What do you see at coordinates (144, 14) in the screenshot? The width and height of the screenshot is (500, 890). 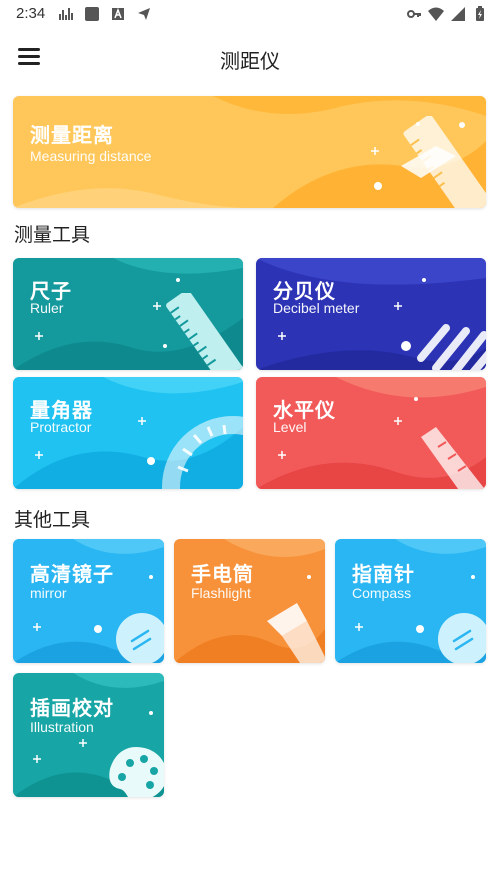 I see `plane-icon` at bounding box center [144, 14].